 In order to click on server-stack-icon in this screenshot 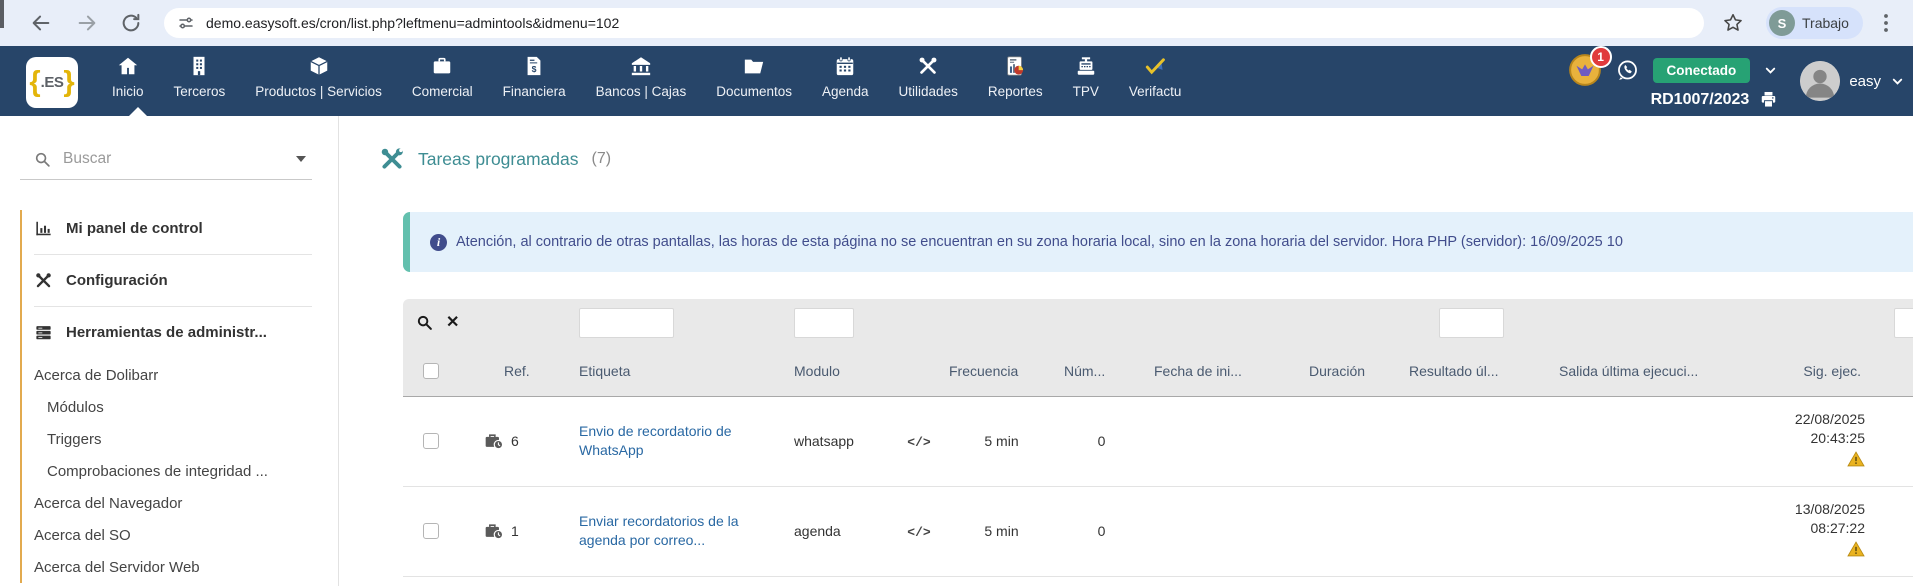, I will do `click(43, 333)`.